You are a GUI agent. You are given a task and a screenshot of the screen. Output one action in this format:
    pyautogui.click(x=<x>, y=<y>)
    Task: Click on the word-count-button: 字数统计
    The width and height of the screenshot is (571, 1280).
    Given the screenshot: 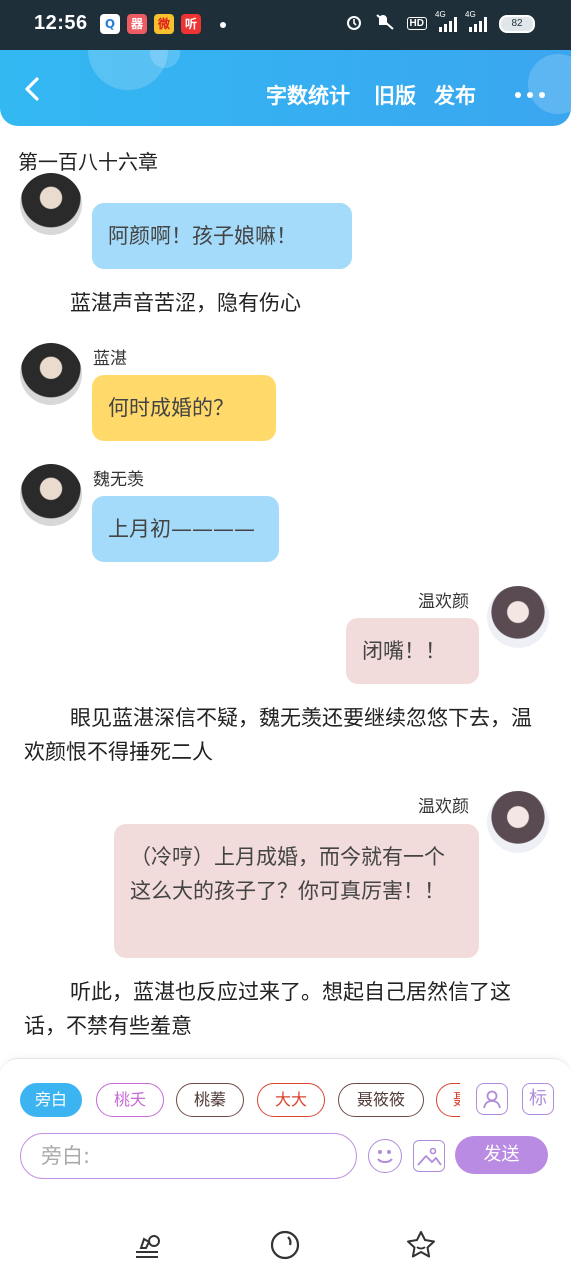 What is the action you would take?
    pyautogui.click(x=308, y=95)
    